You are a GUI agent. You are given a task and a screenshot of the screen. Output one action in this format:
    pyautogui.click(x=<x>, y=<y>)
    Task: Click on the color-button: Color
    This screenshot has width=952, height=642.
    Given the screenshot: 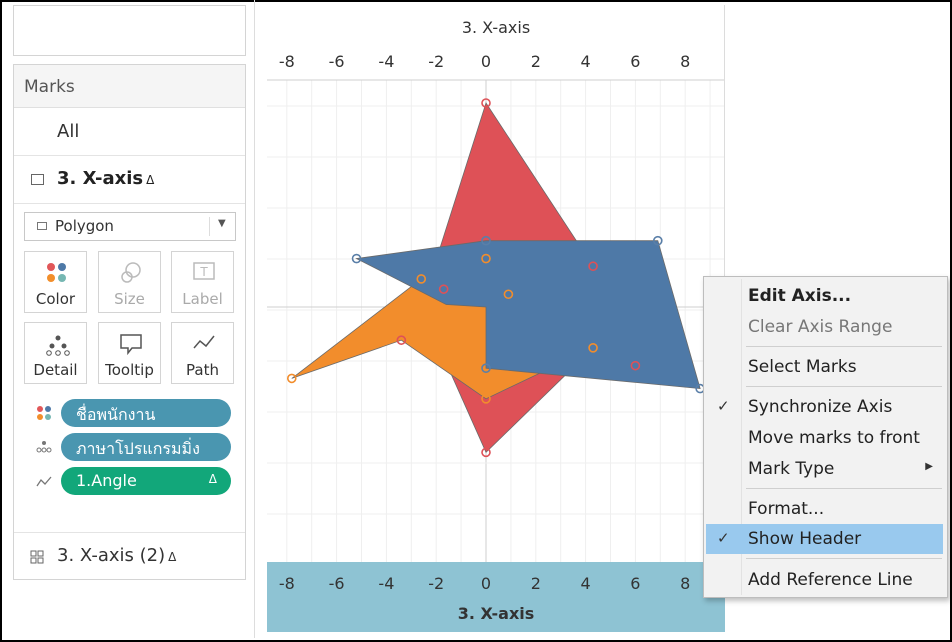 What is the action you would take?
    pyautogui.click(x=55, y=282)
    